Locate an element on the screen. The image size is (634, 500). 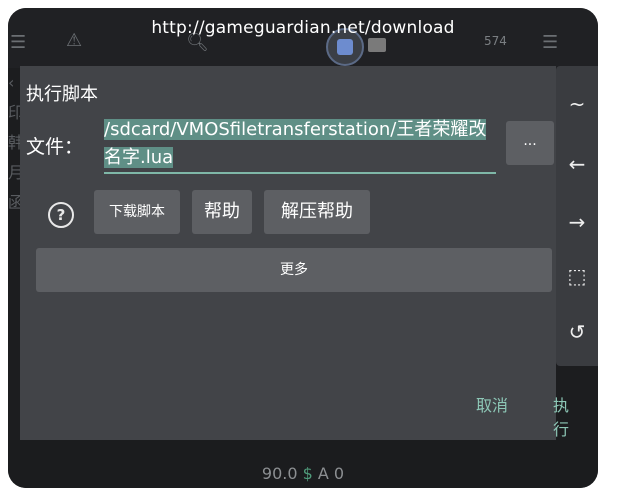
bottom-bar: 90.0 $ A 0 is located at coordinates (303, 464).